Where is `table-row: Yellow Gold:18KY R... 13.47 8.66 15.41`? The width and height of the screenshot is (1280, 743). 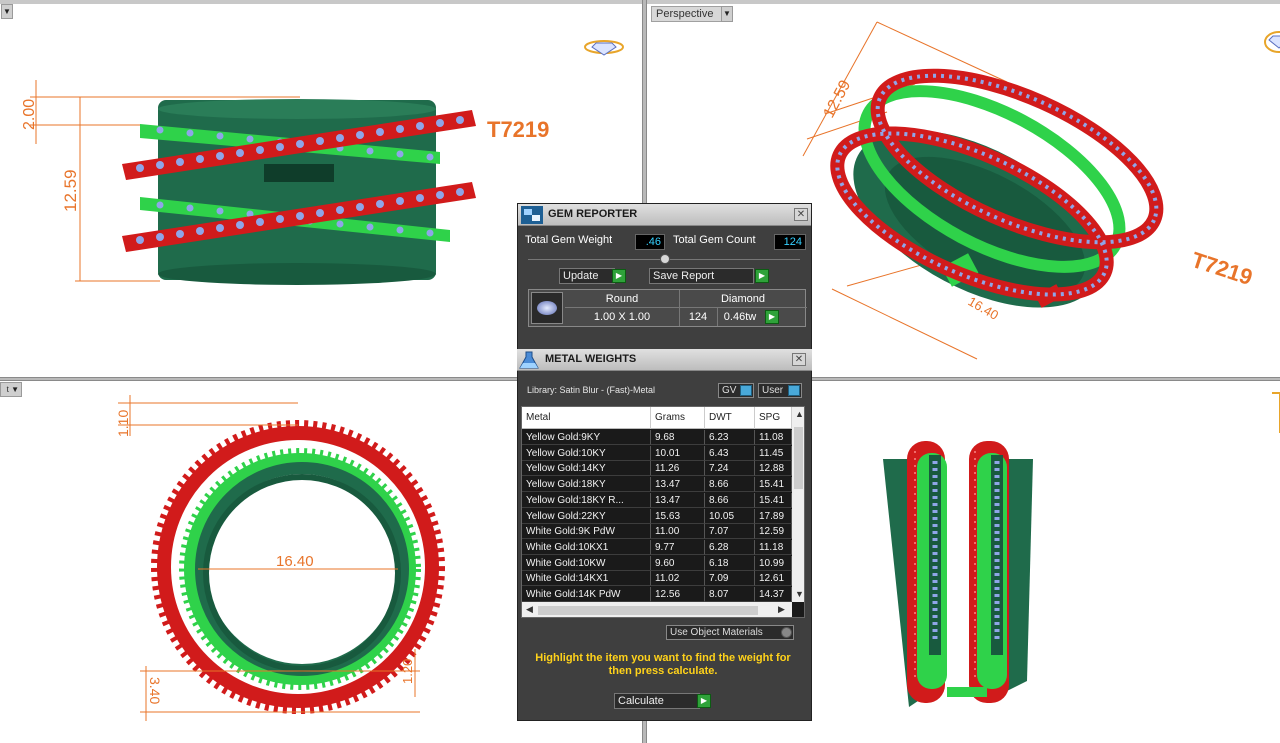 table-row: Yellow Gold:18KY R... 13.47 8.66 15.41 is located at coordinates (657, 500).